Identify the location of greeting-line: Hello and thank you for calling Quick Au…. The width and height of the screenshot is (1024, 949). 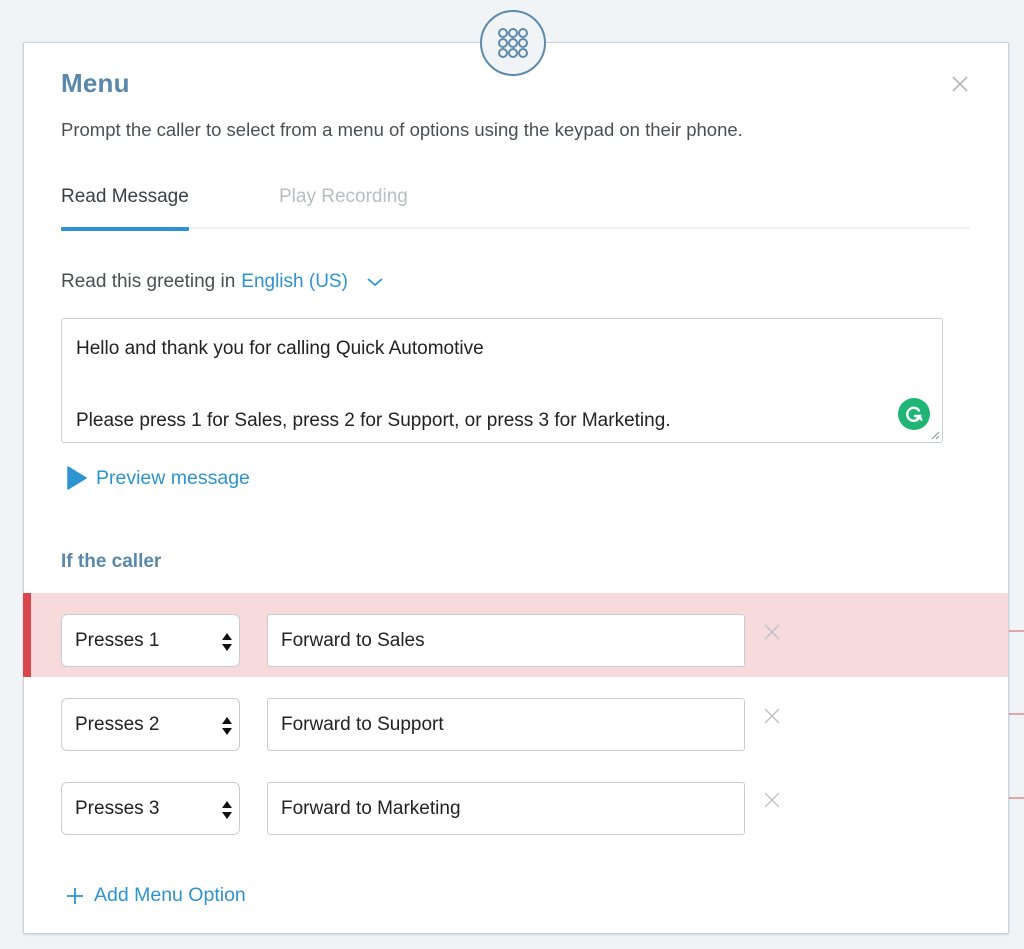
(280, 348).